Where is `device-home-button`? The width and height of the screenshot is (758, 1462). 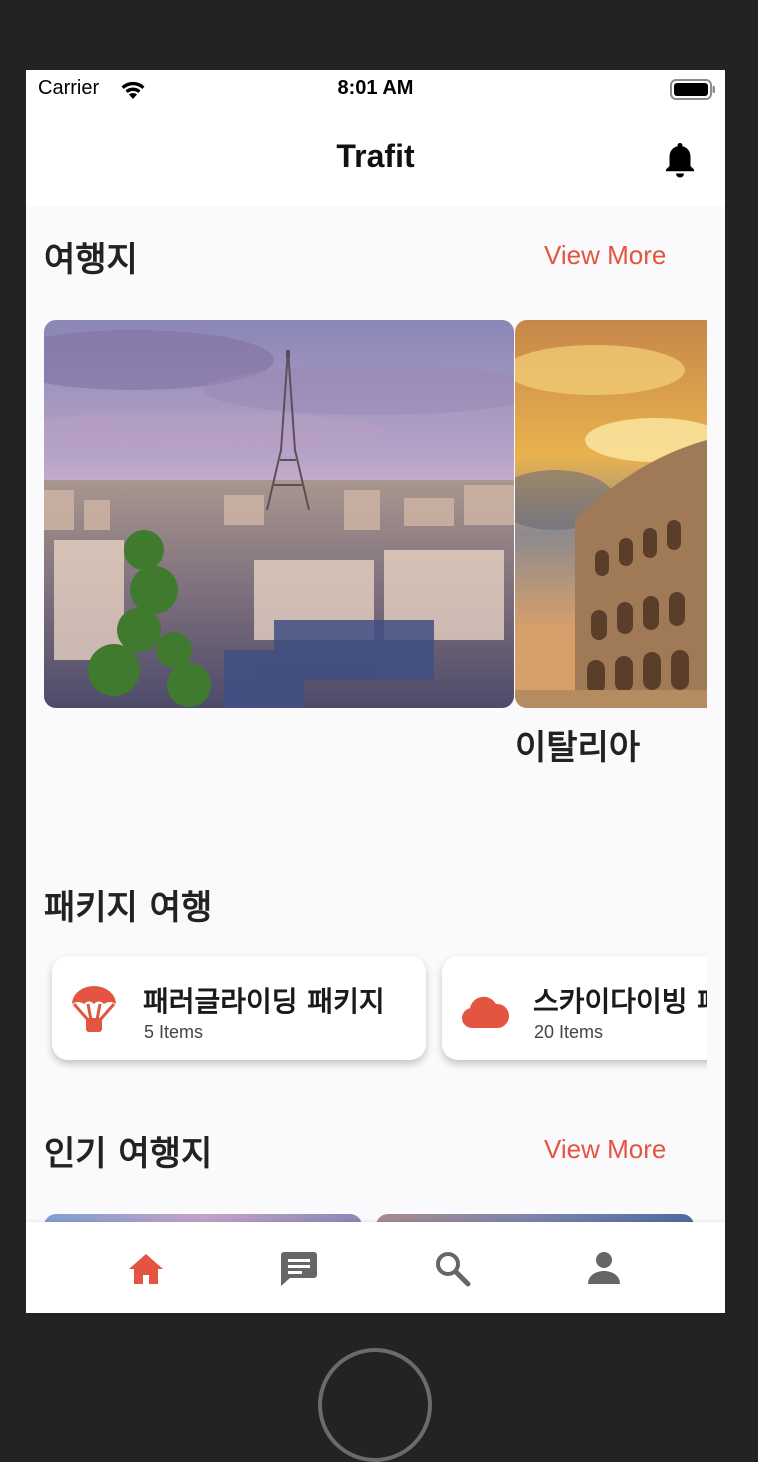
device-home-button is located at coordinates (375, 1405).